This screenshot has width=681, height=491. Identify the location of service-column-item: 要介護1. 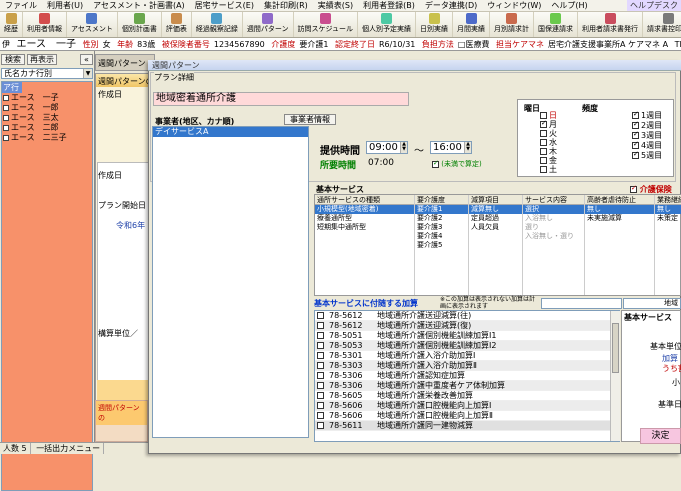
(441, 209).